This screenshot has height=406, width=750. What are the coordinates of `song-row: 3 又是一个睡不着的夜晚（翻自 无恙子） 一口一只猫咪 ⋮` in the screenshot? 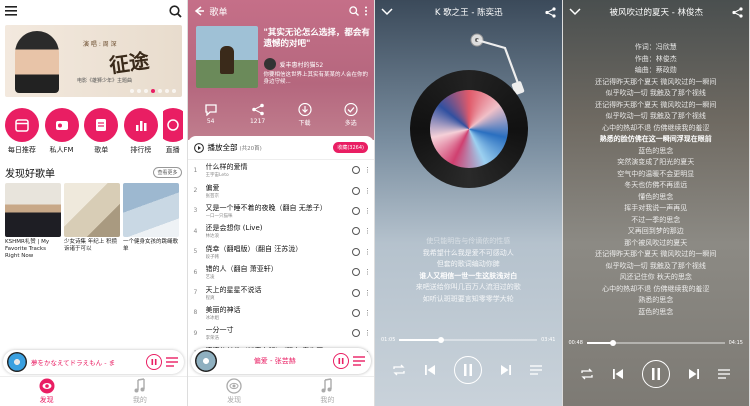 It's located at (281, 211).